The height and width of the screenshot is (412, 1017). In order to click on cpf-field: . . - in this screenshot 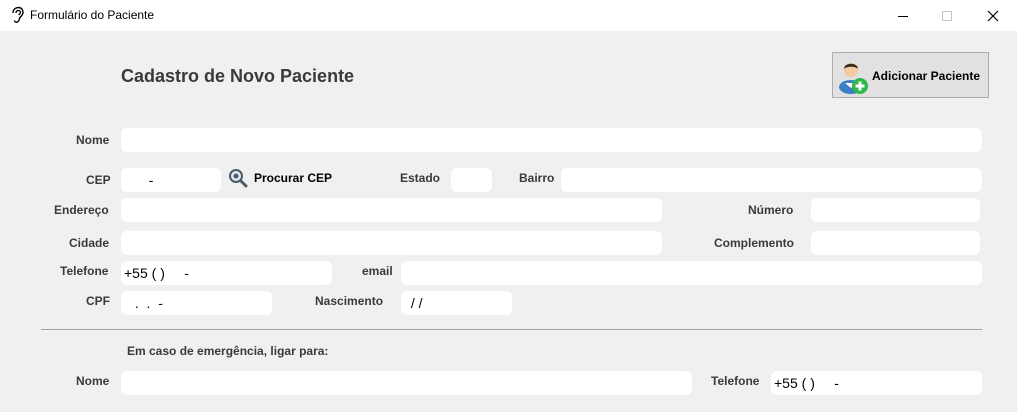, I will do `click(196, 303)`.